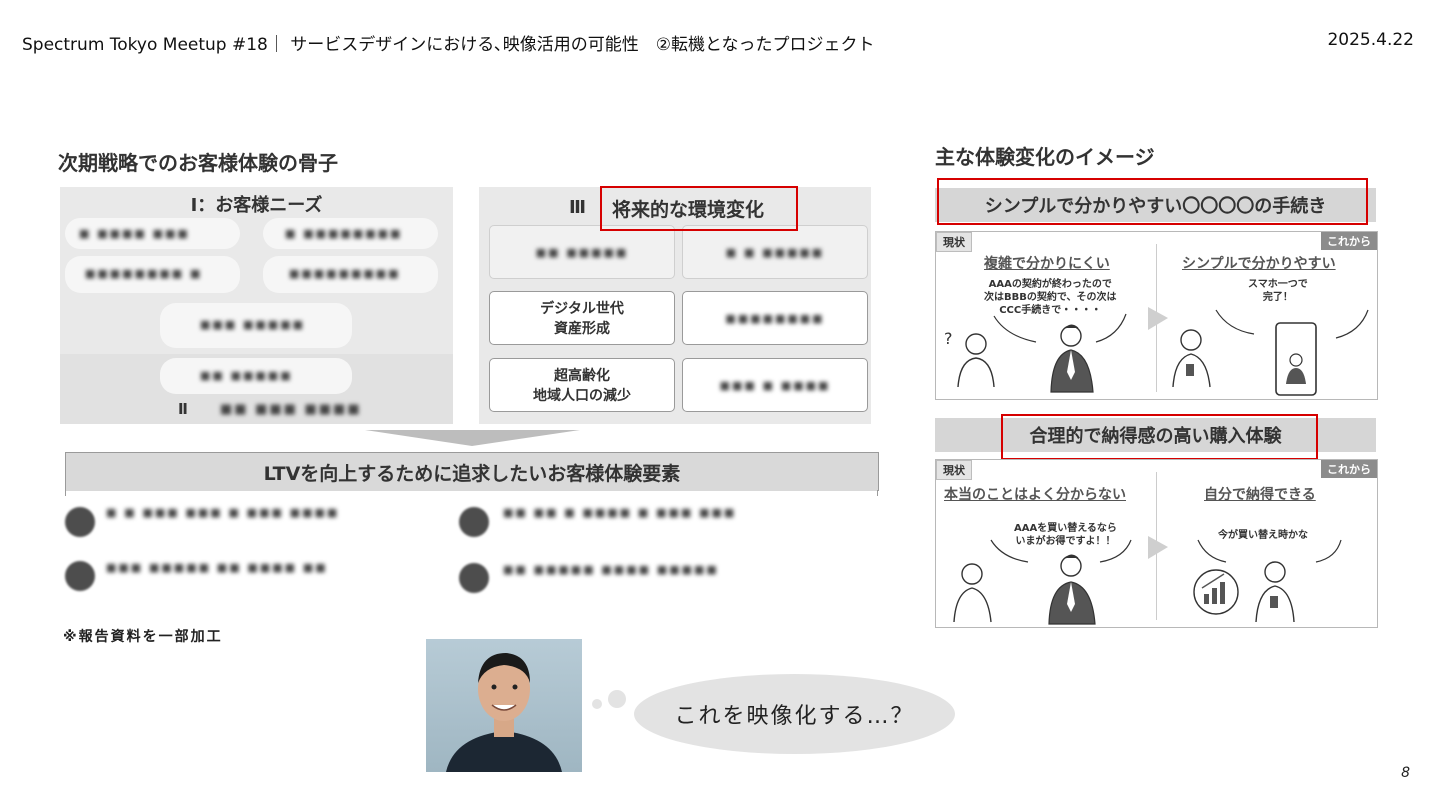 This screenshot has height=810, width=1440. Describe the element at coordinates (775, 385) in the screenshot. I see `env-item: ■■■ ■ ■■■■` at that location.